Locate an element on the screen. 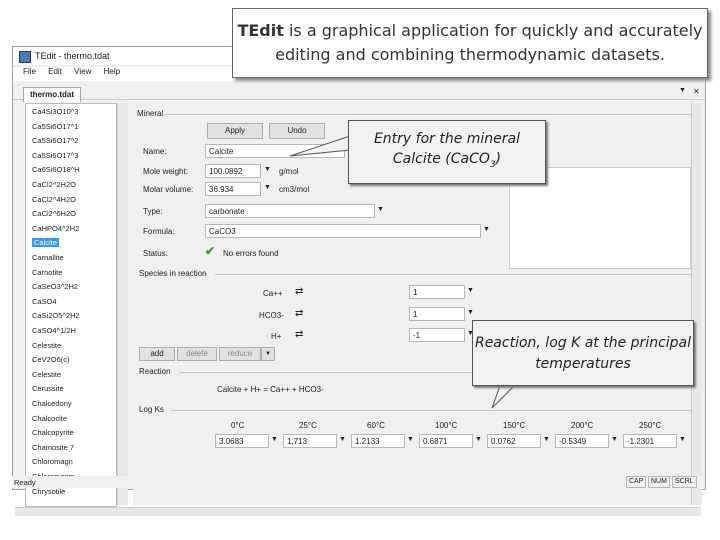  group-reaction-title: Reaction is located at coordinates (155, 371).